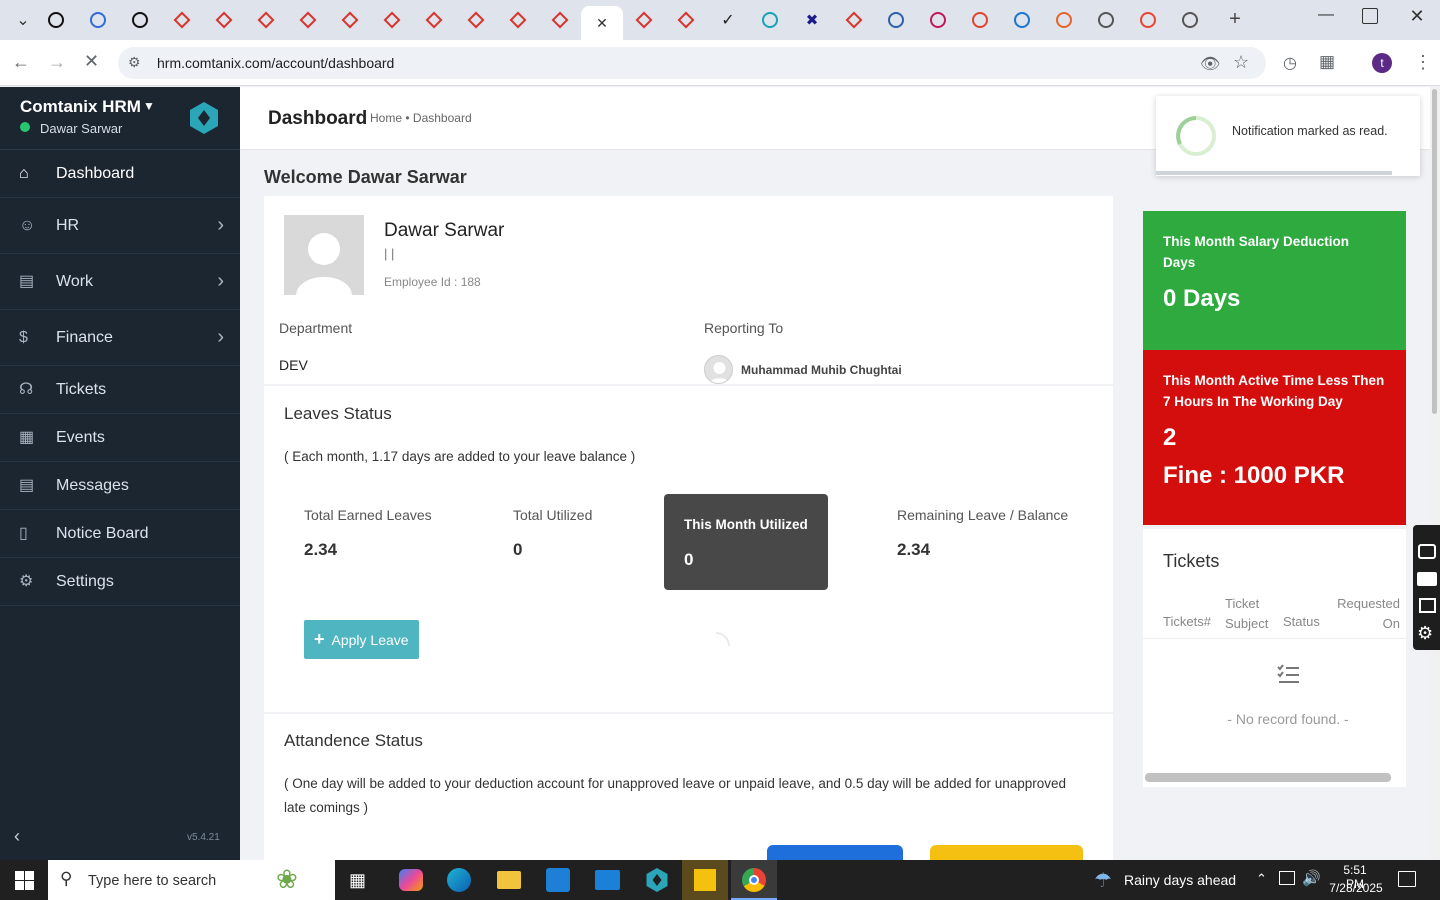  Describe the element at coordinates (386, 118) in the screenshot. I see `breadcrumb-home: Home` at that location.